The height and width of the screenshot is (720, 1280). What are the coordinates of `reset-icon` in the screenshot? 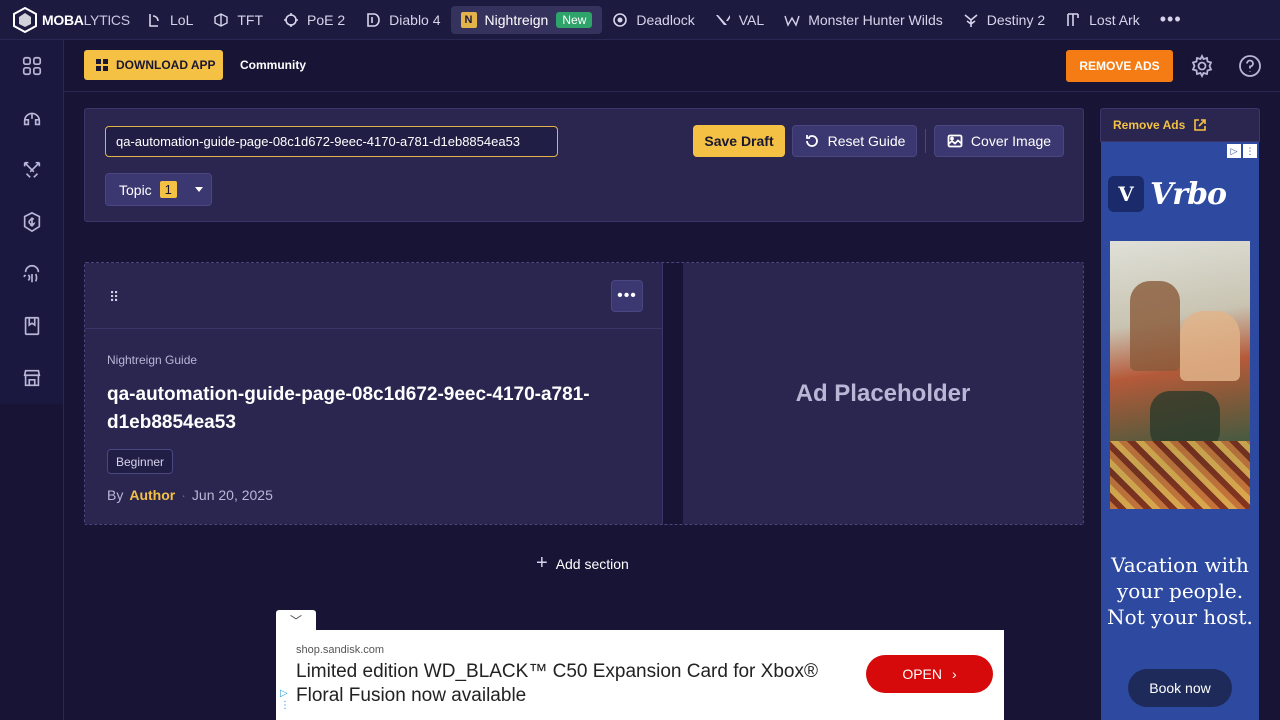 It's located at (811, 141).